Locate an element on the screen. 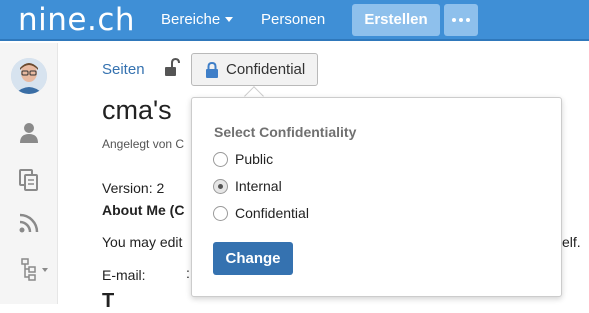 This screenshot has height=313, width=589. unlock-icon is located at coordinates (172, 67).